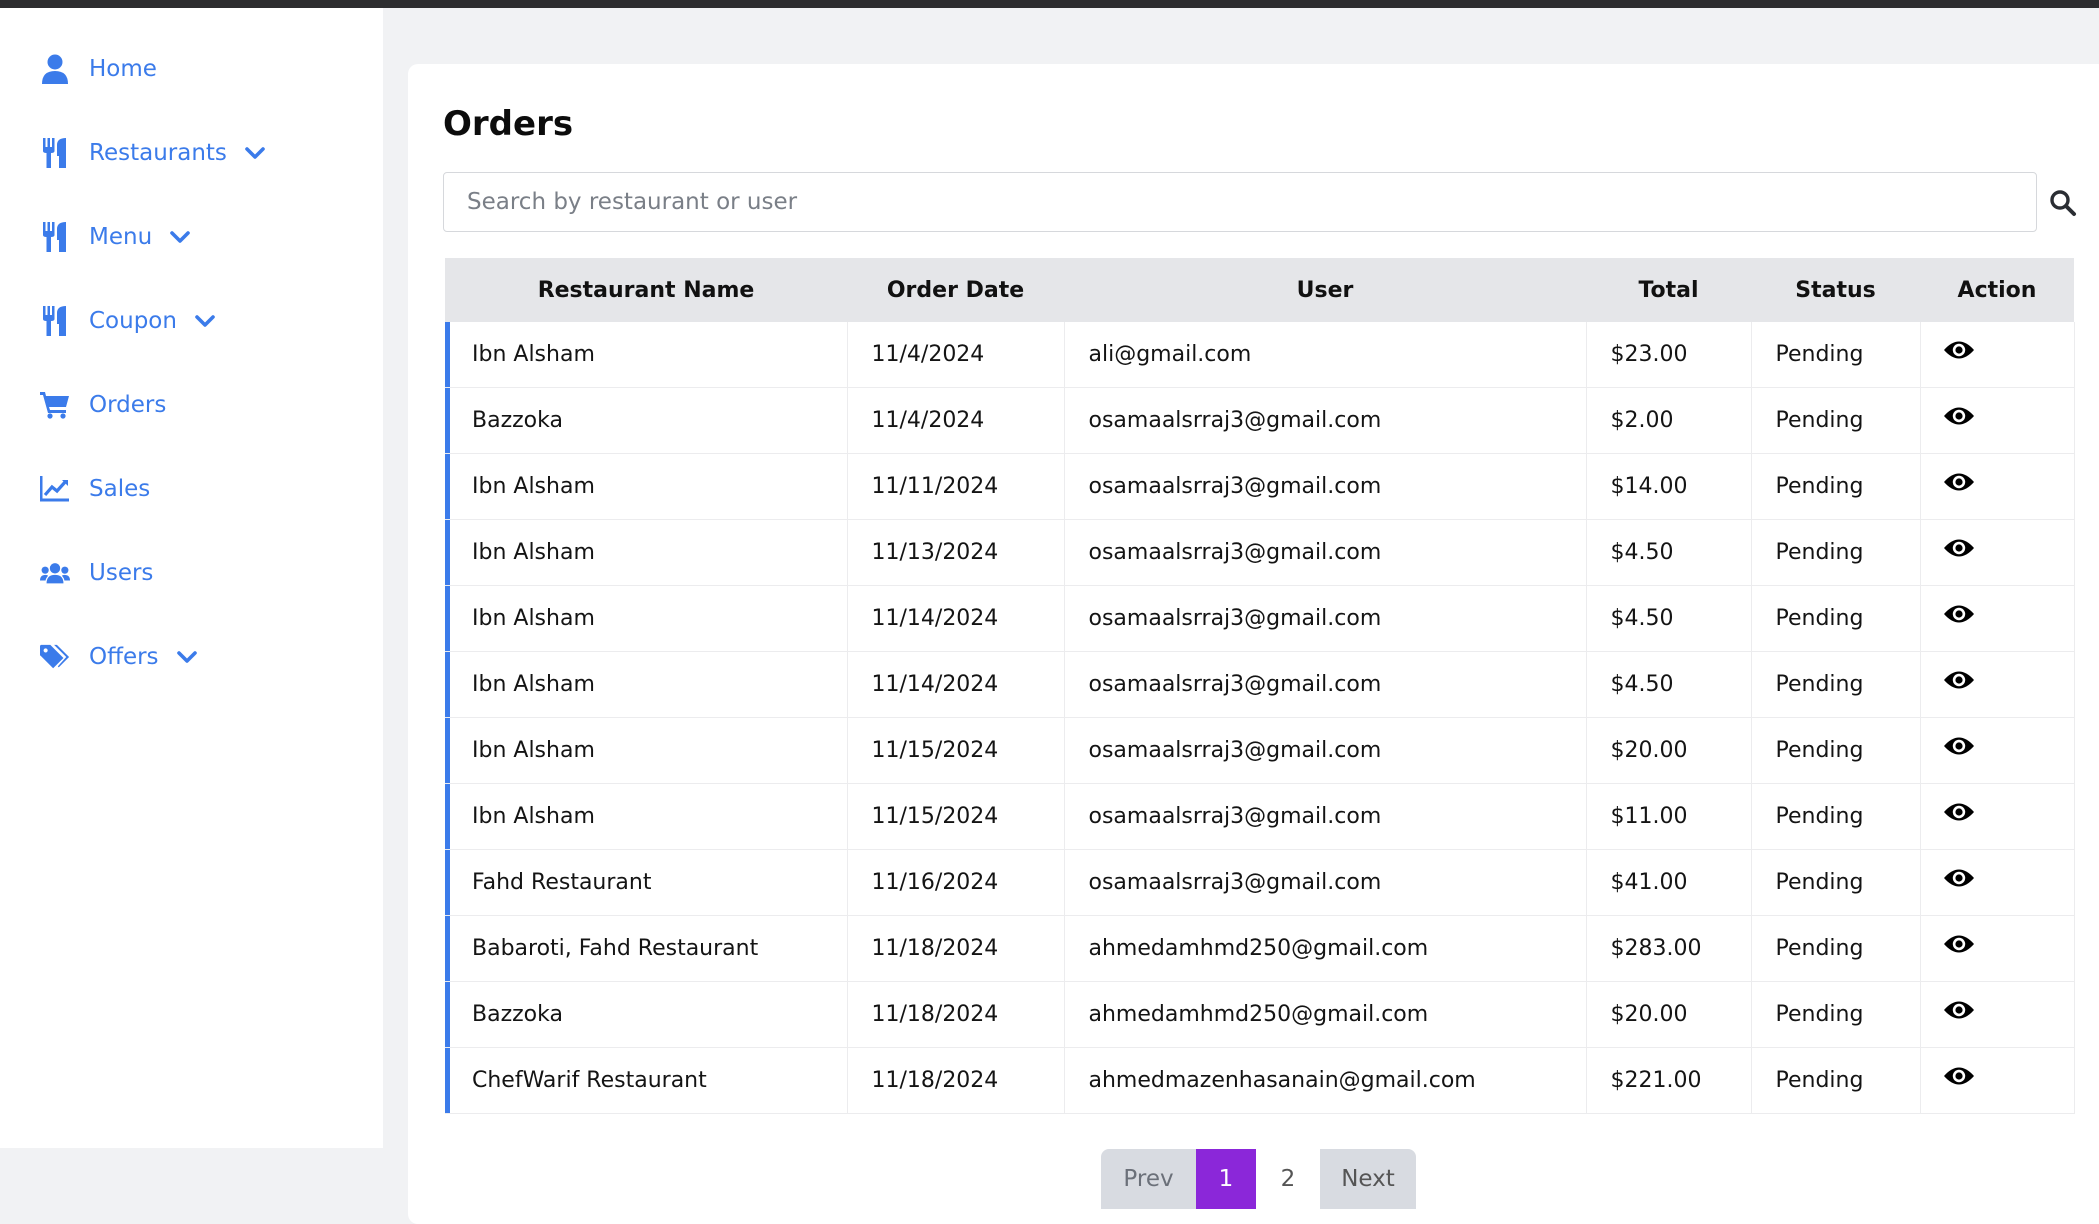 The height and width of the screenshot is (1224, 2099). Describe the element at coordinates (1669, 420) in the screenshot. I see `total-cell: $2.00` at that location.